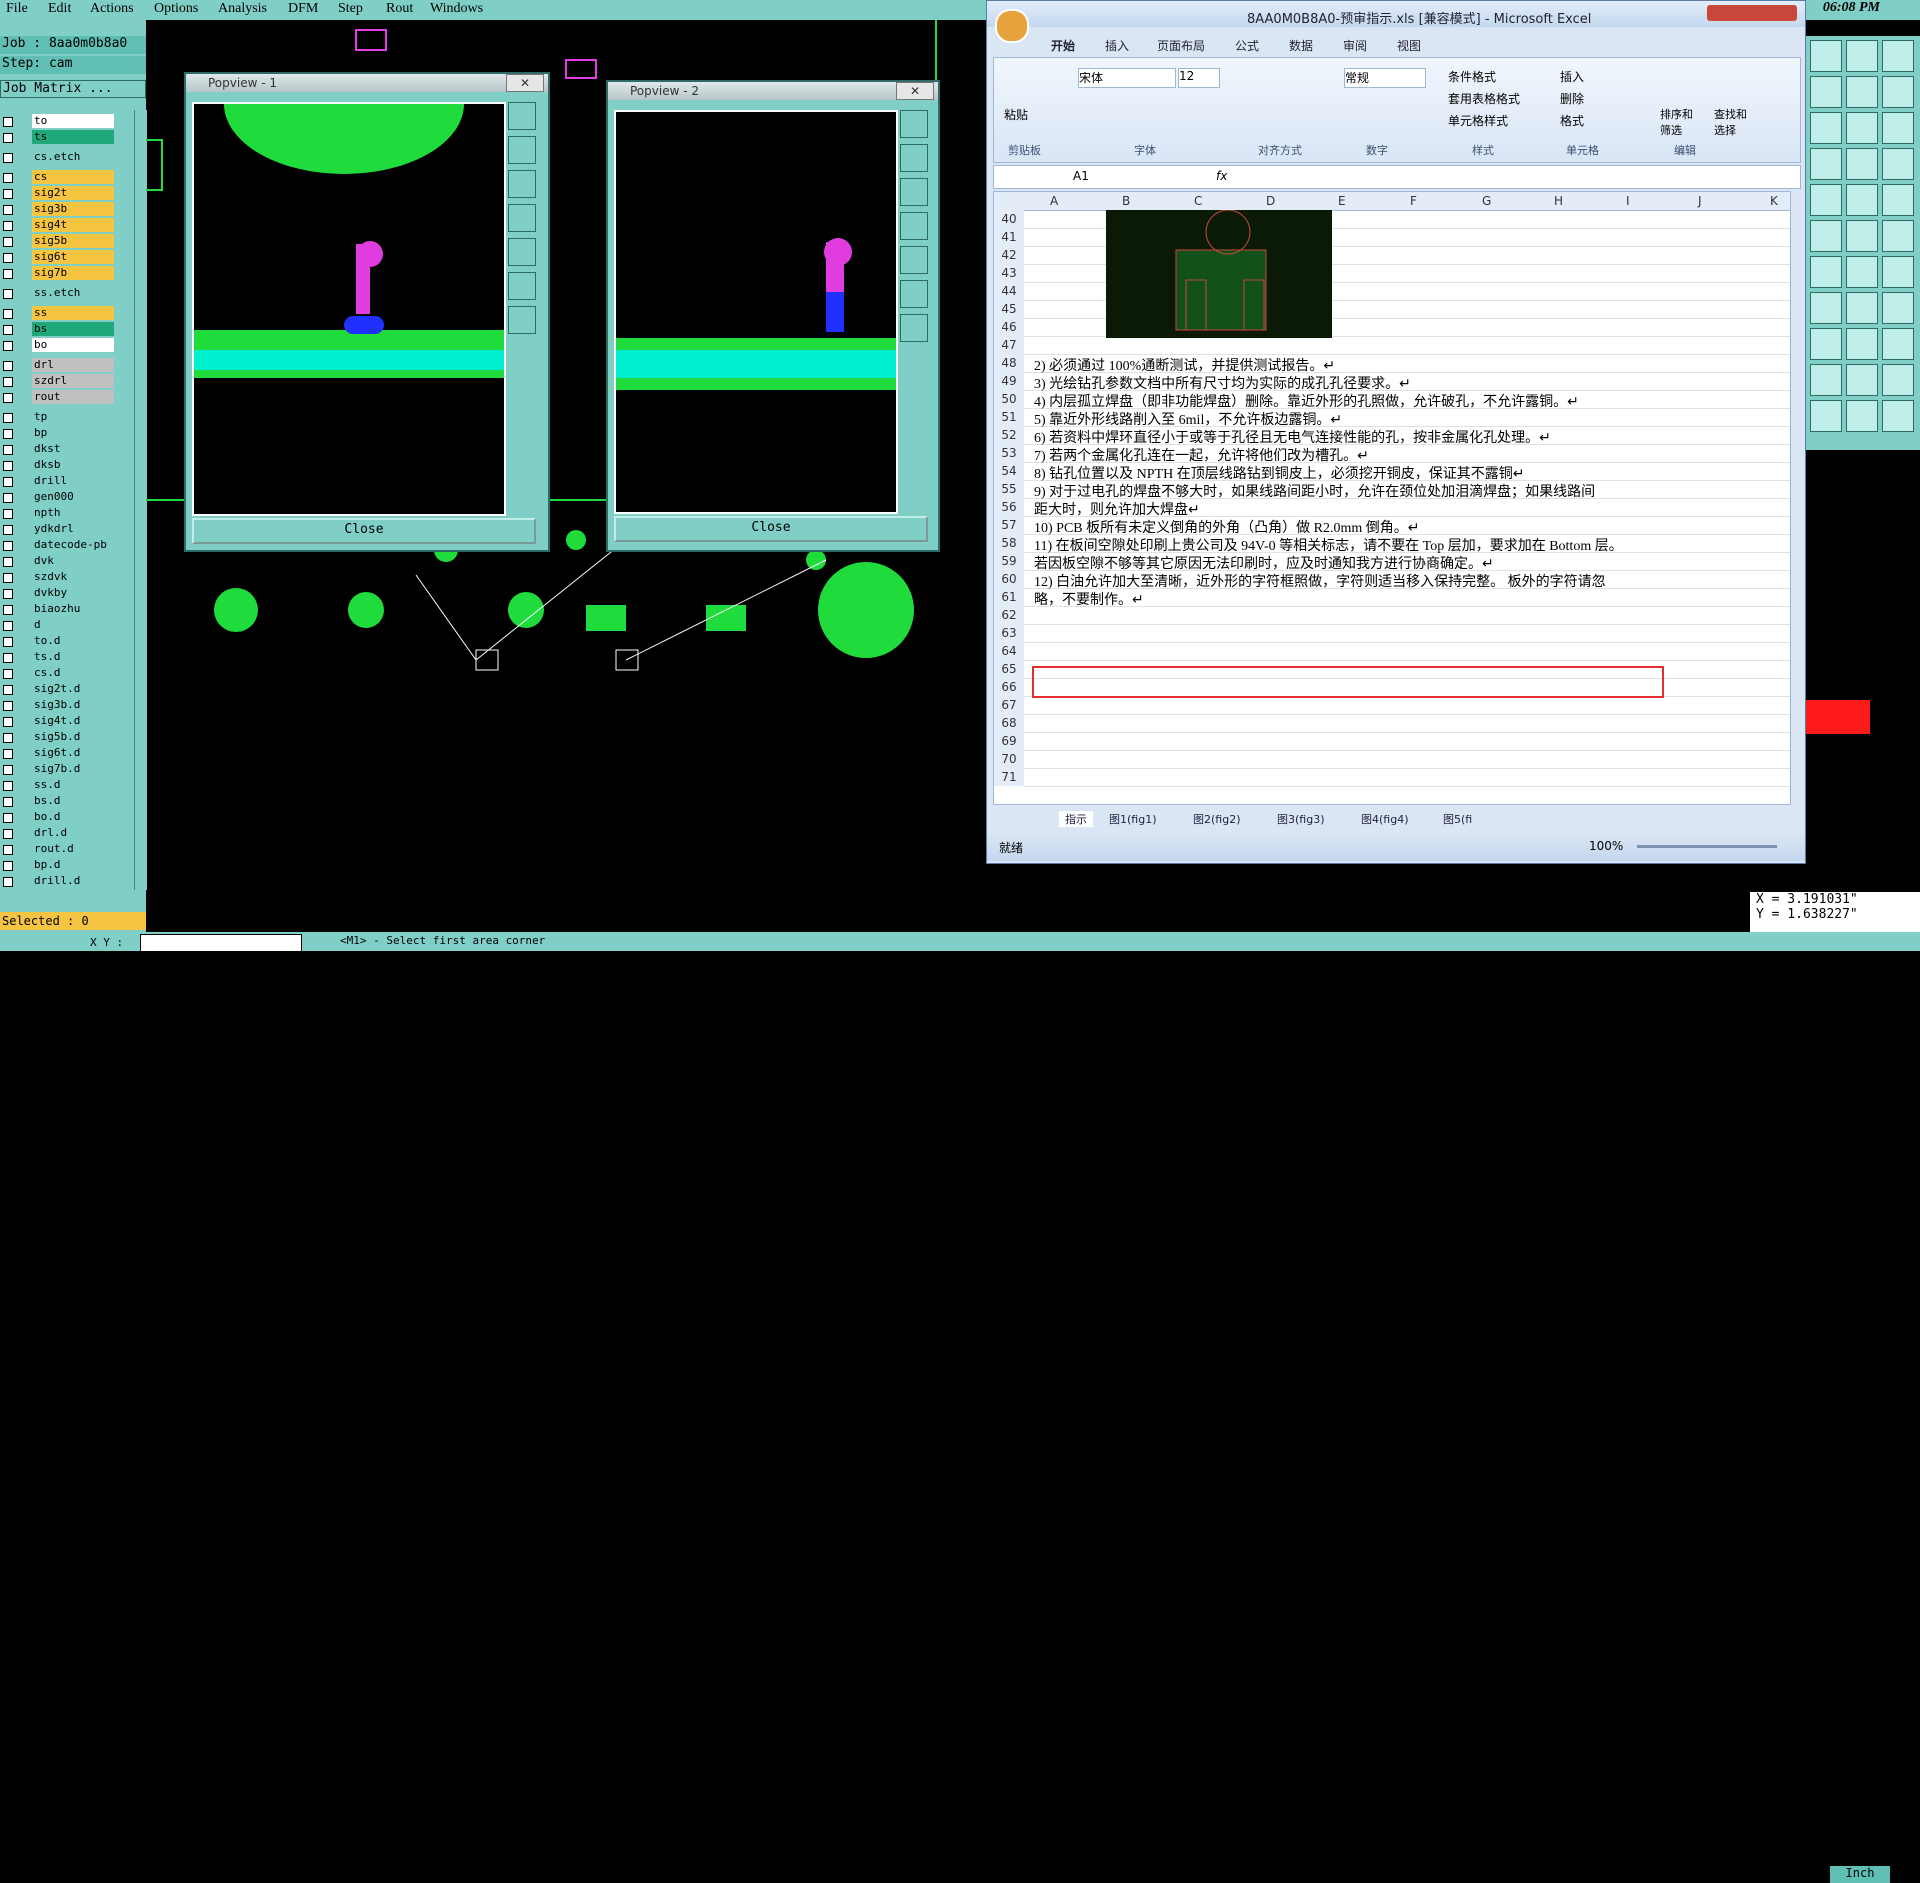  I want to click on layer-row: rout, so click(59, 397).